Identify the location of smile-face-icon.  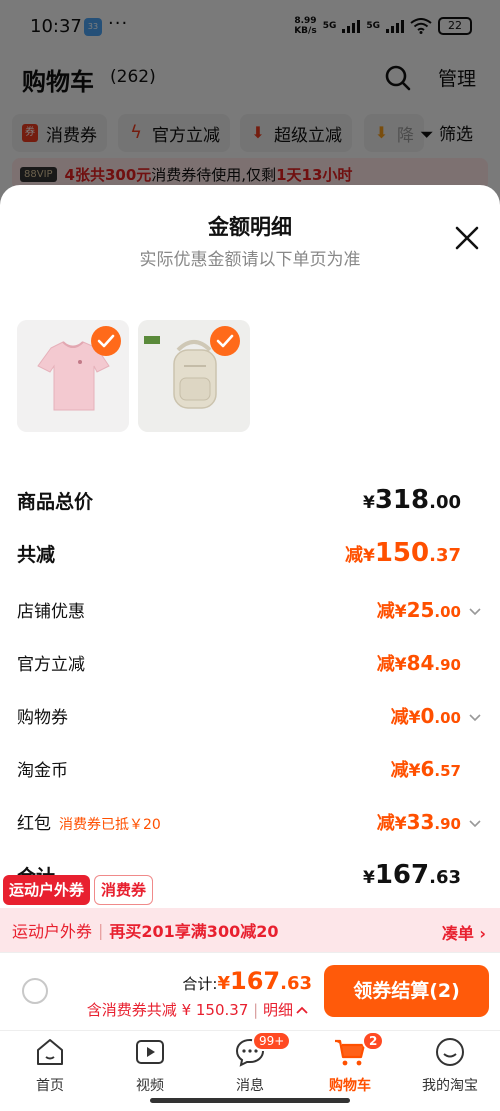
(450, 1052).